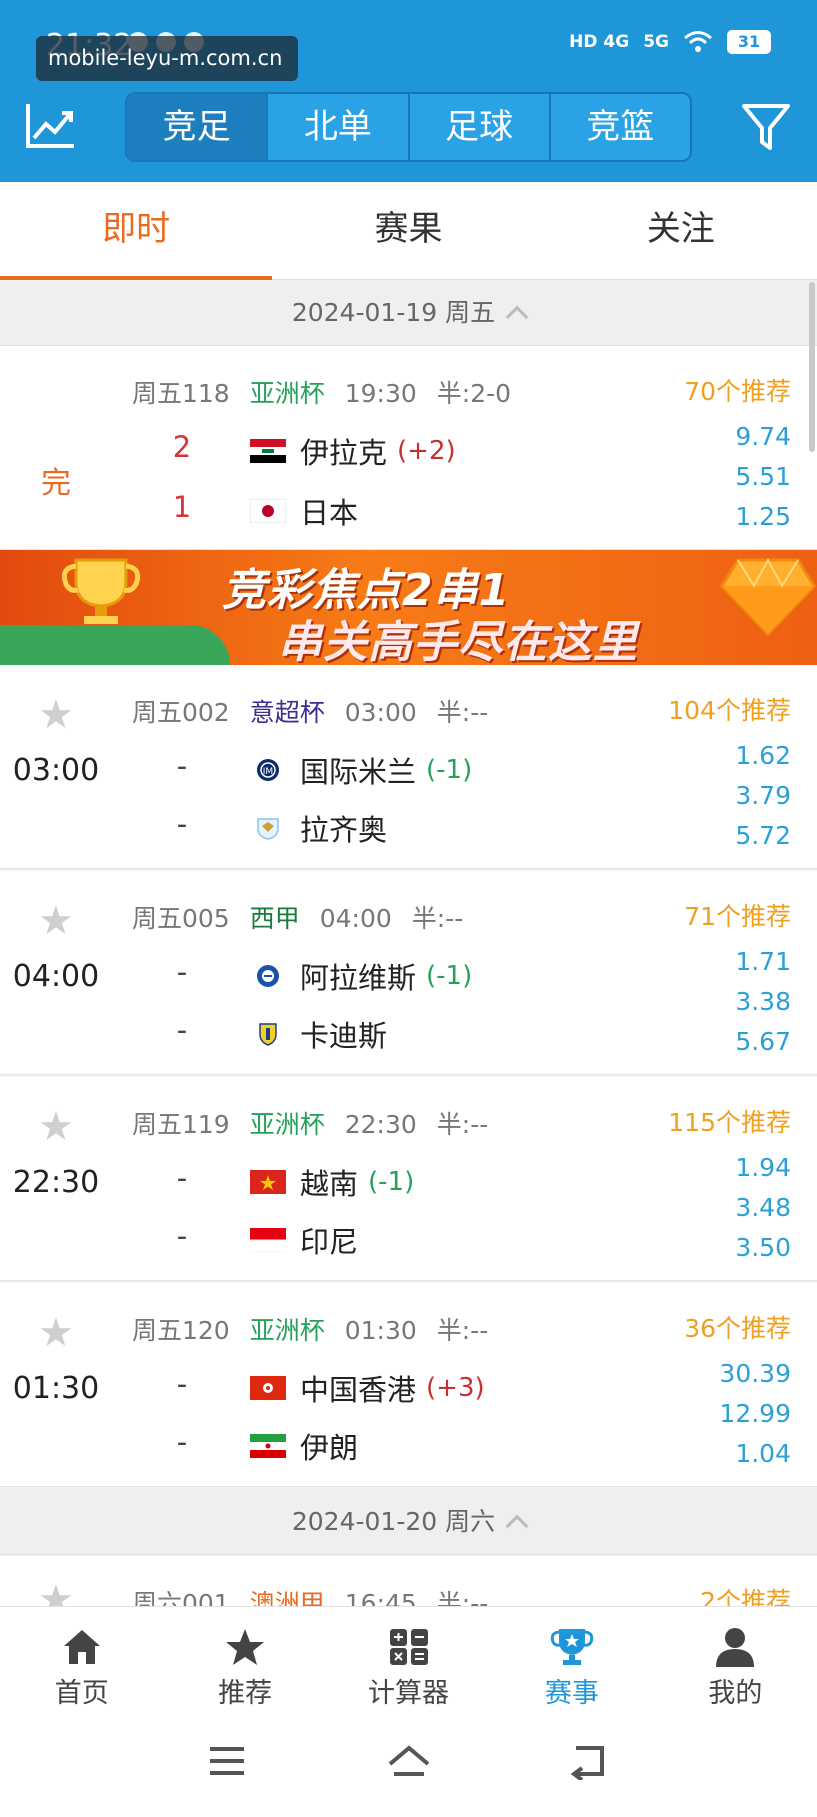  I want to click on away-team: 日本, so click(304, 511).